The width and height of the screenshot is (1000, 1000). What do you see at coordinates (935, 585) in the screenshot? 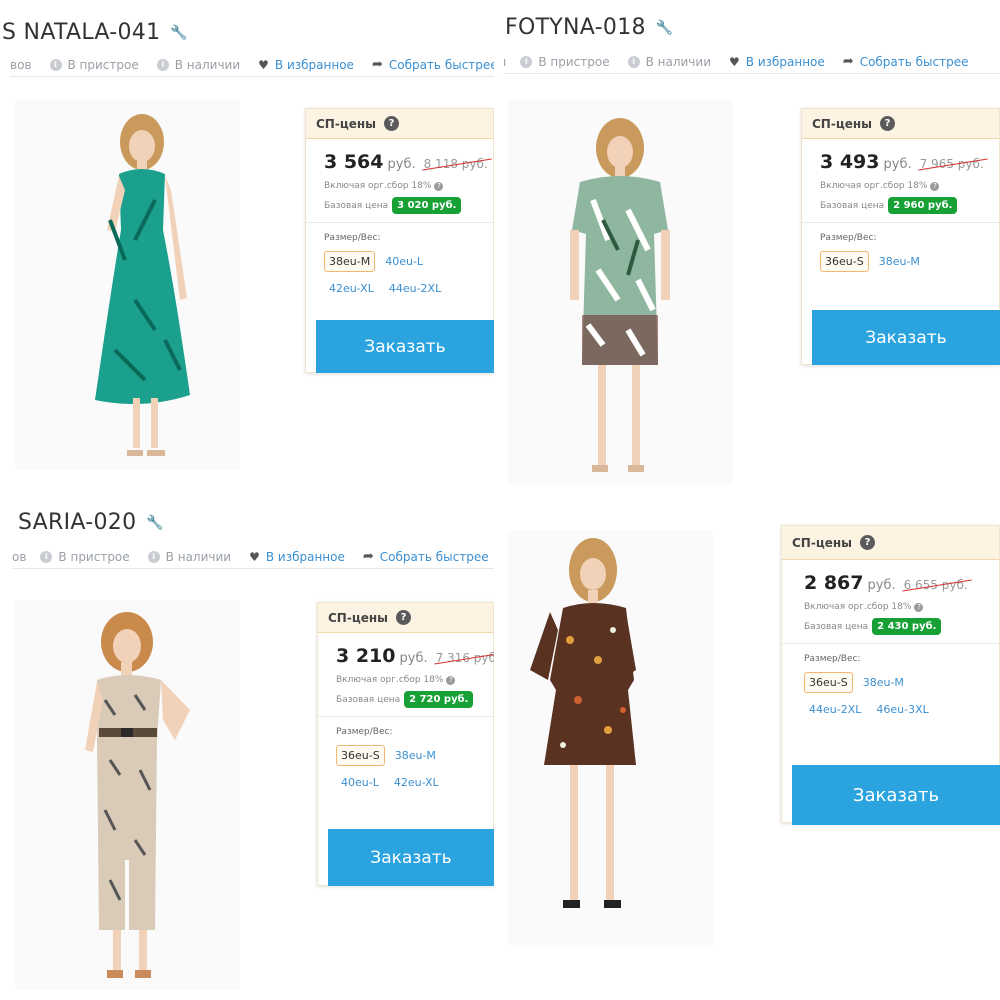
I see `old-price: 6 655 руб.` at bounding box center [935, 585].